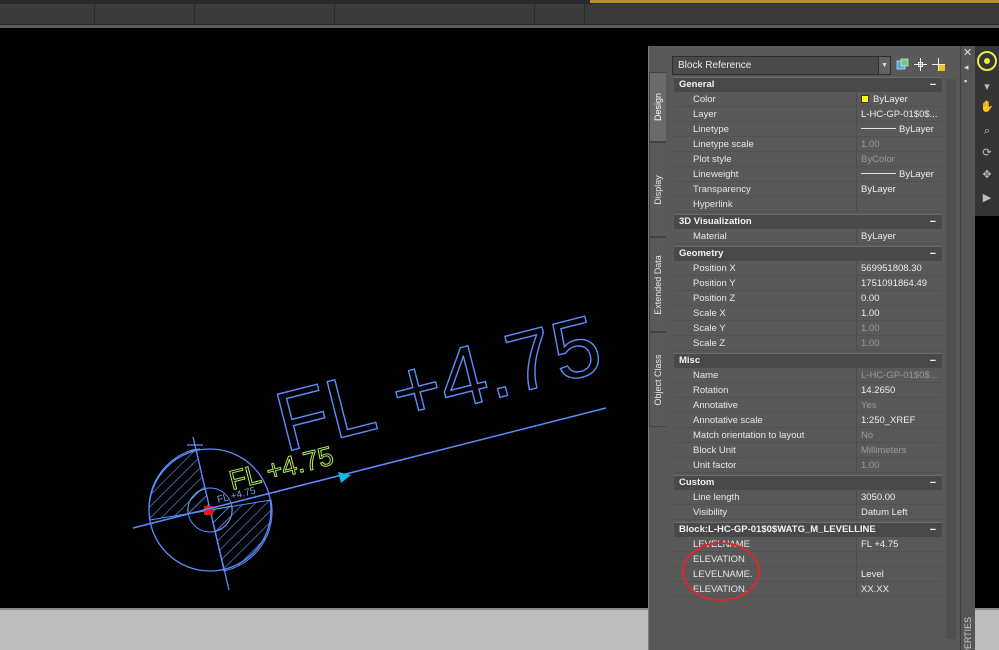  What do you see at coordinates (765, 298) in the screenshot?
I see `property-label: Position Z` at bounding box center [765, 298].